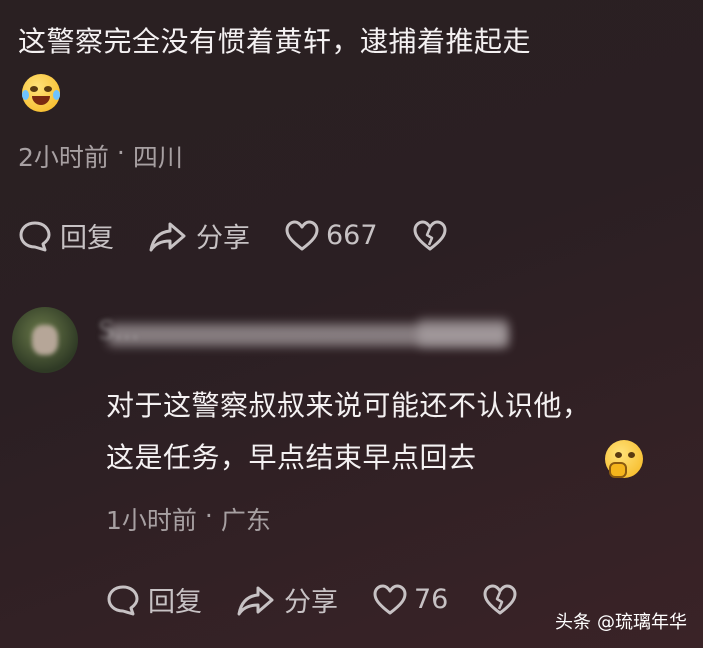  I want to click on like-button: 76, so click(410, 600).